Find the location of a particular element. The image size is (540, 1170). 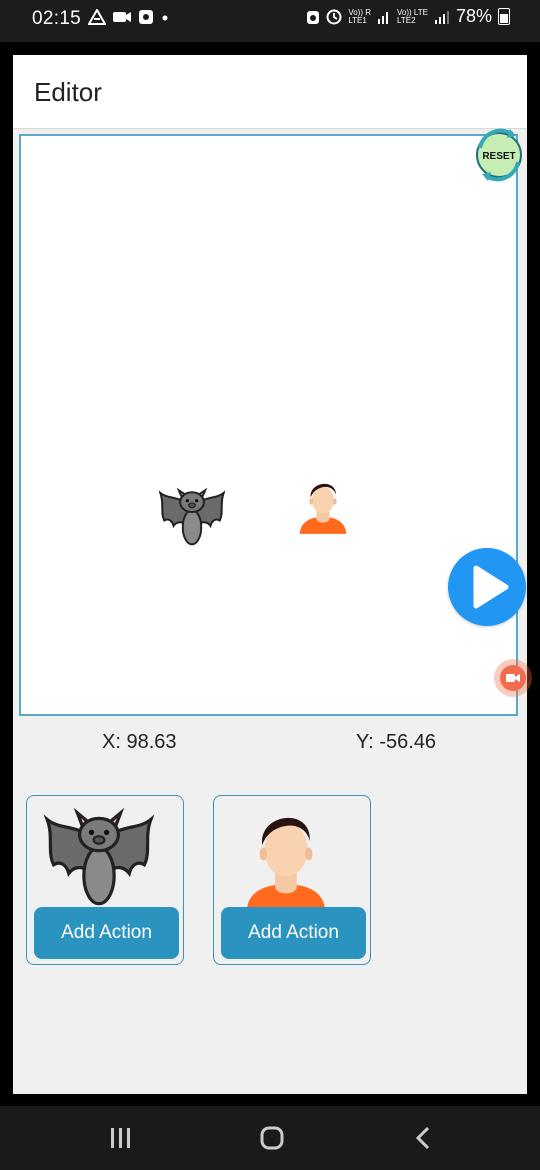

status-bar: 02:15 Vo)) R LTE1 Vo)) LTE LTE2 78% is located at coordinates (270, 21).